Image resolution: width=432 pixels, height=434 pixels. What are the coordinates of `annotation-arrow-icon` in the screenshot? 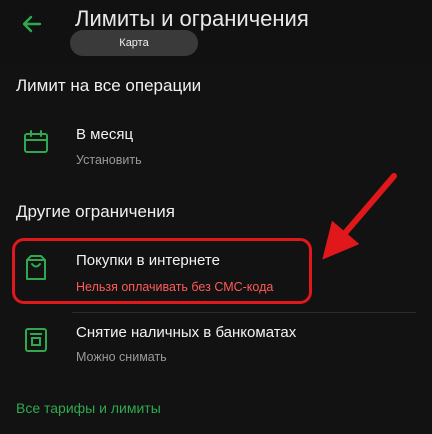 It's located at (359, 216).